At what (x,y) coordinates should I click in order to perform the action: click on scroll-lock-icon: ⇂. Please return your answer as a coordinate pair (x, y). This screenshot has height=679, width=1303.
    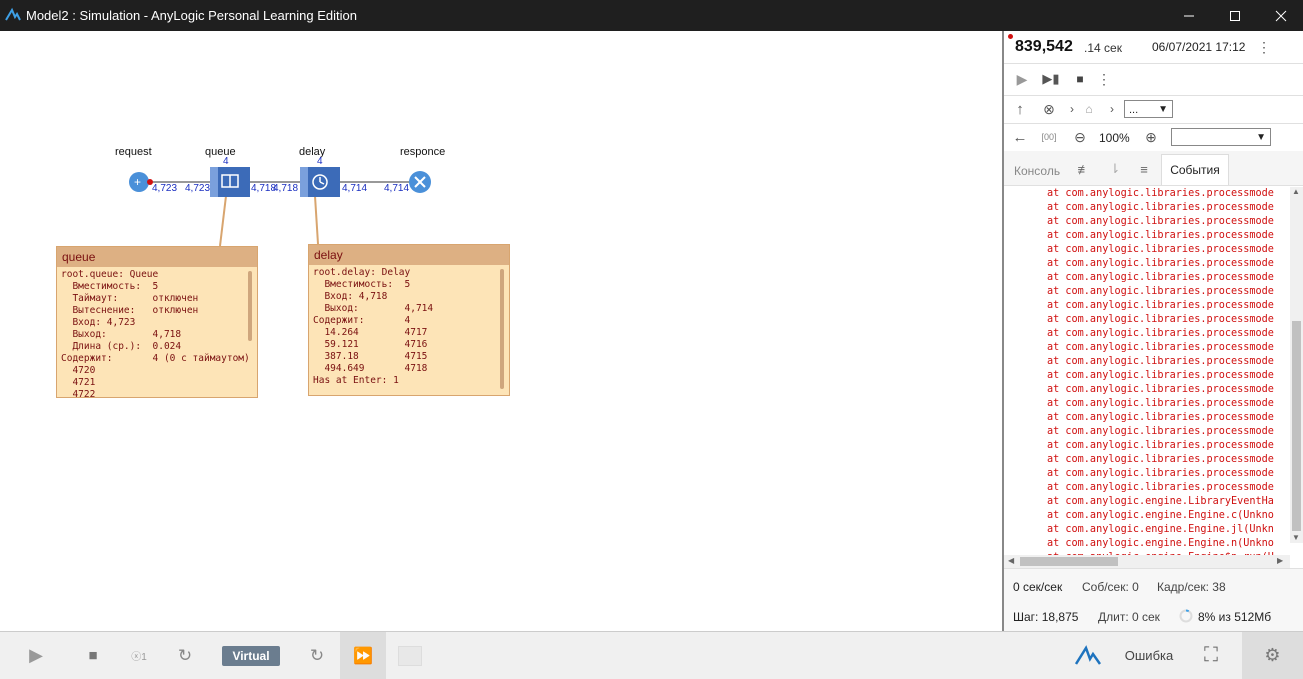
    Looking at the image, I should click on (1115, 169).